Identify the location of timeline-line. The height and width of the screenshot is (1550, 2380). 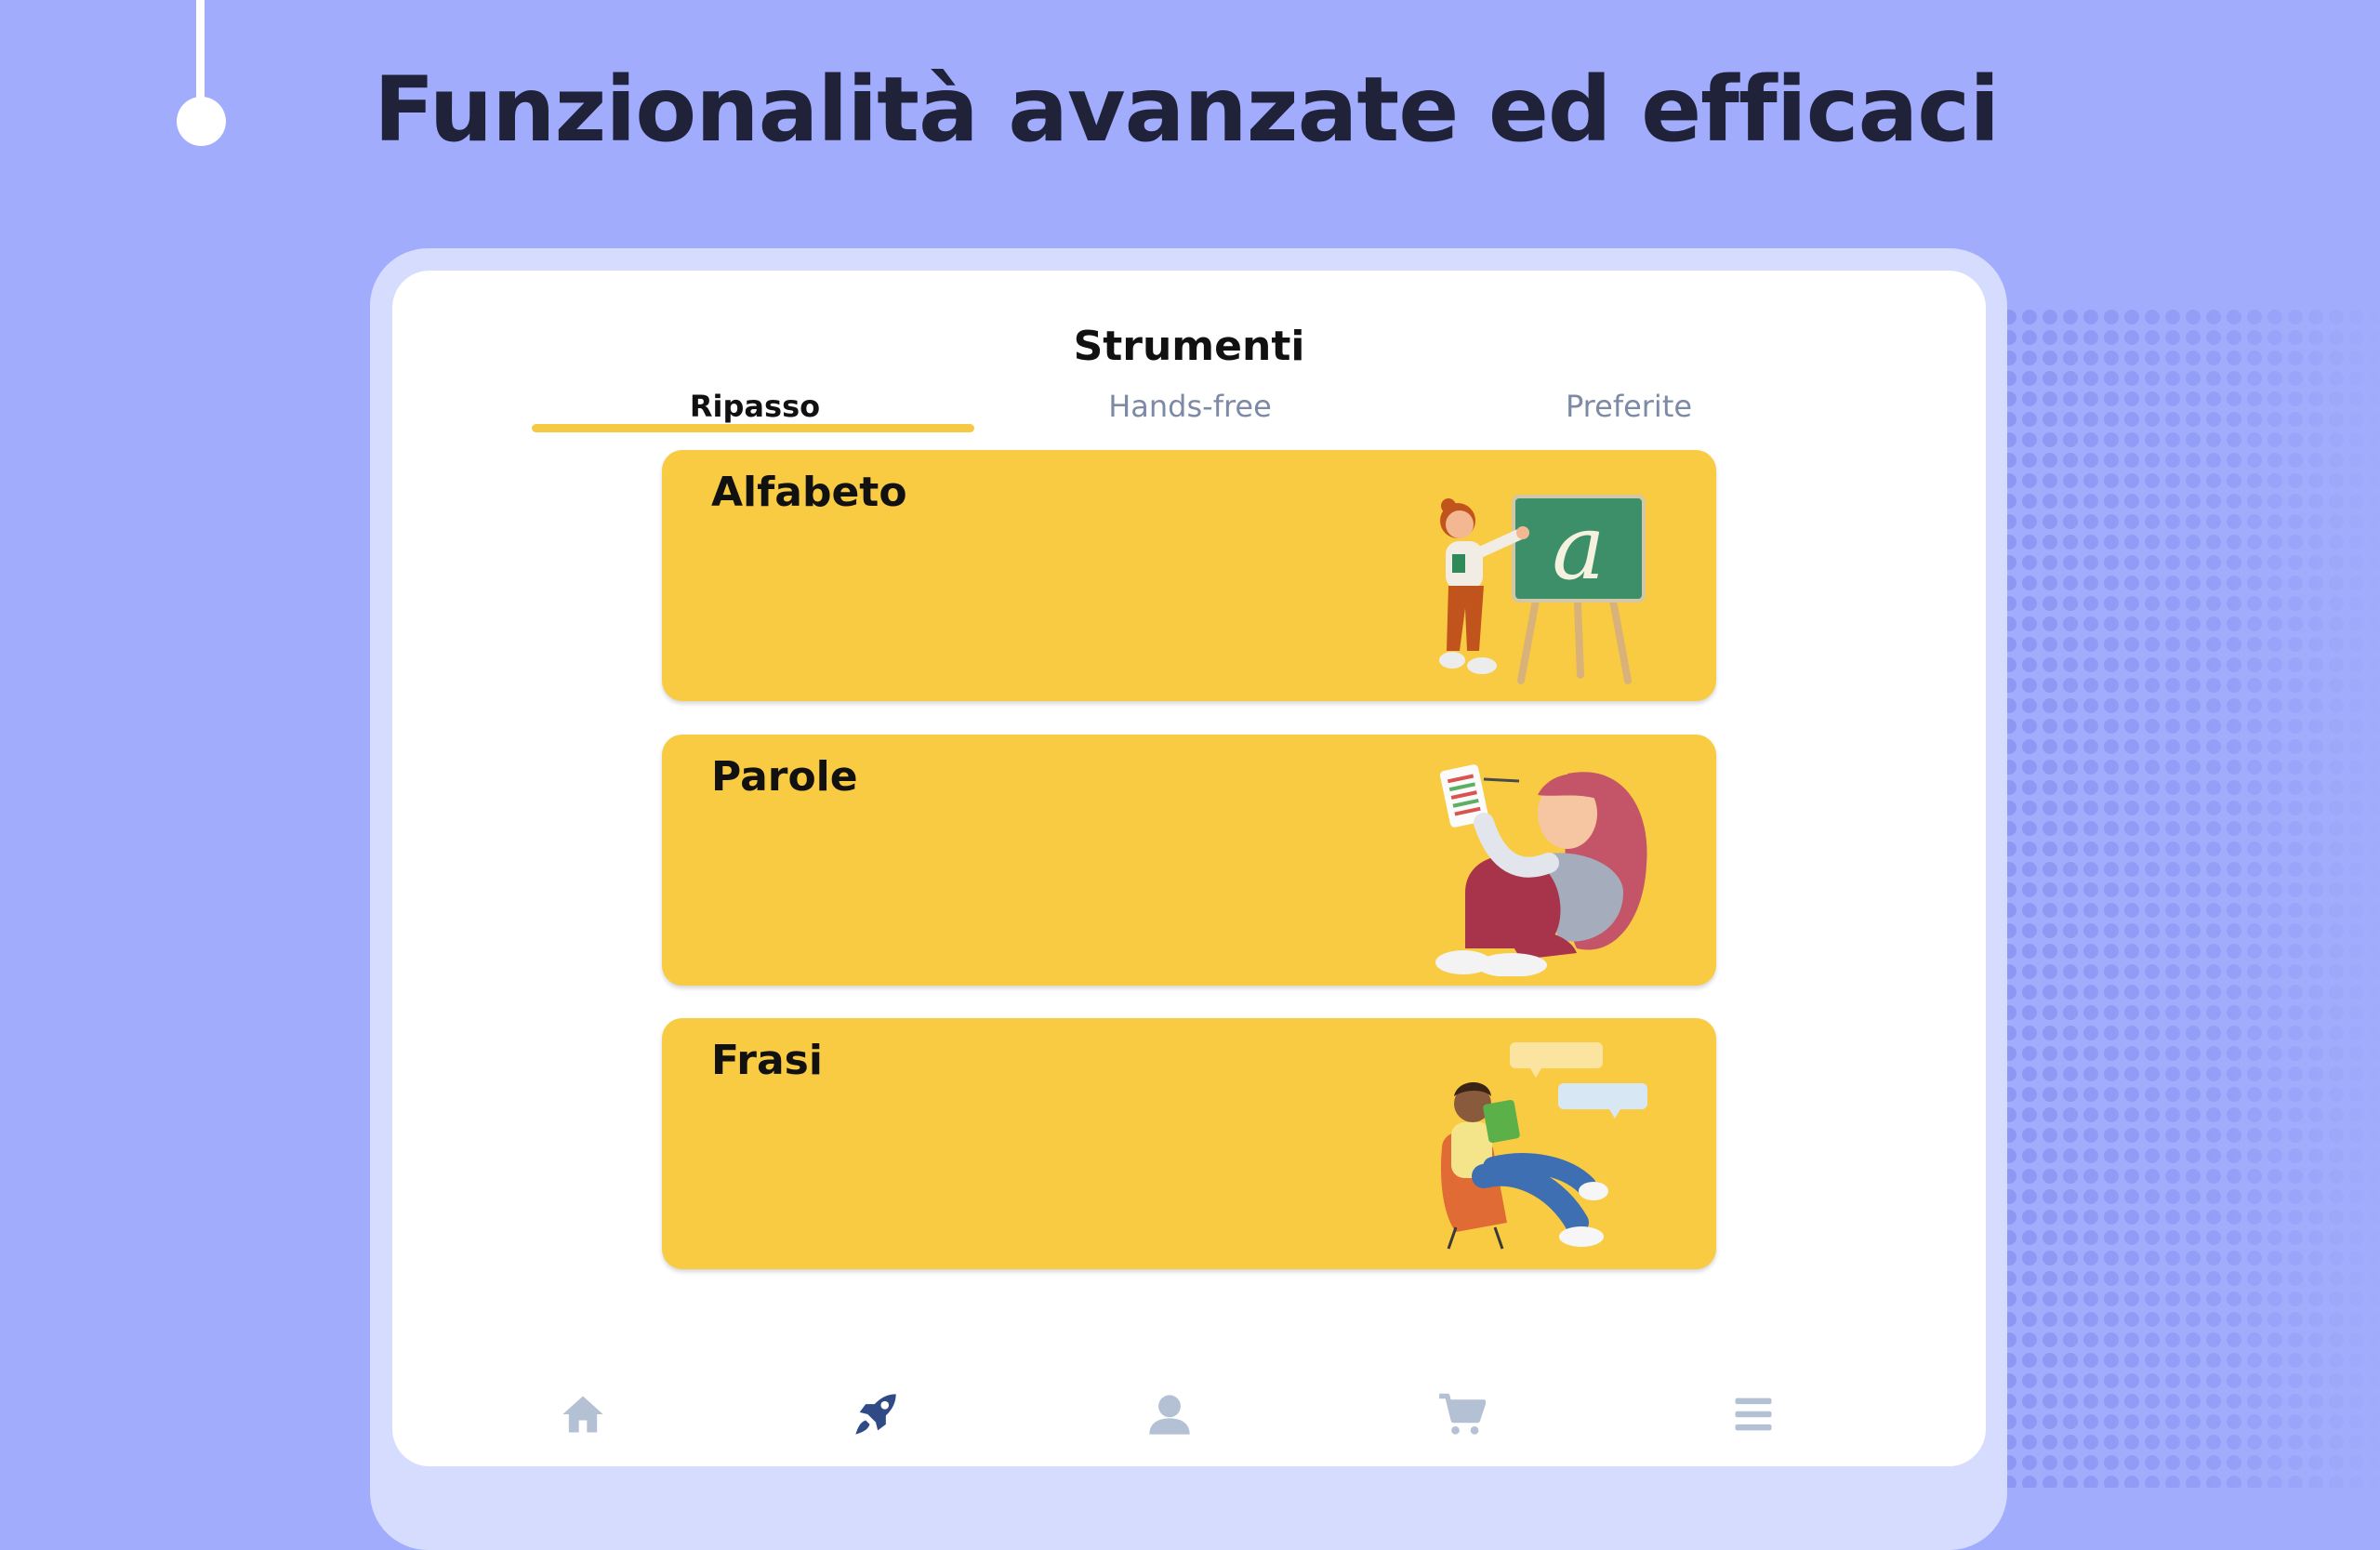
(200, 55).